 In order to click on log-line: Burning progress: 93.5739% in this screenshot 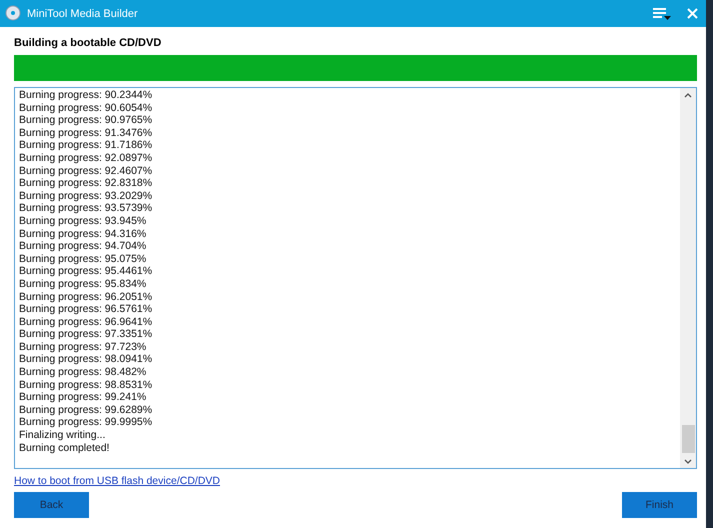, I will do `click(86, 208)`.